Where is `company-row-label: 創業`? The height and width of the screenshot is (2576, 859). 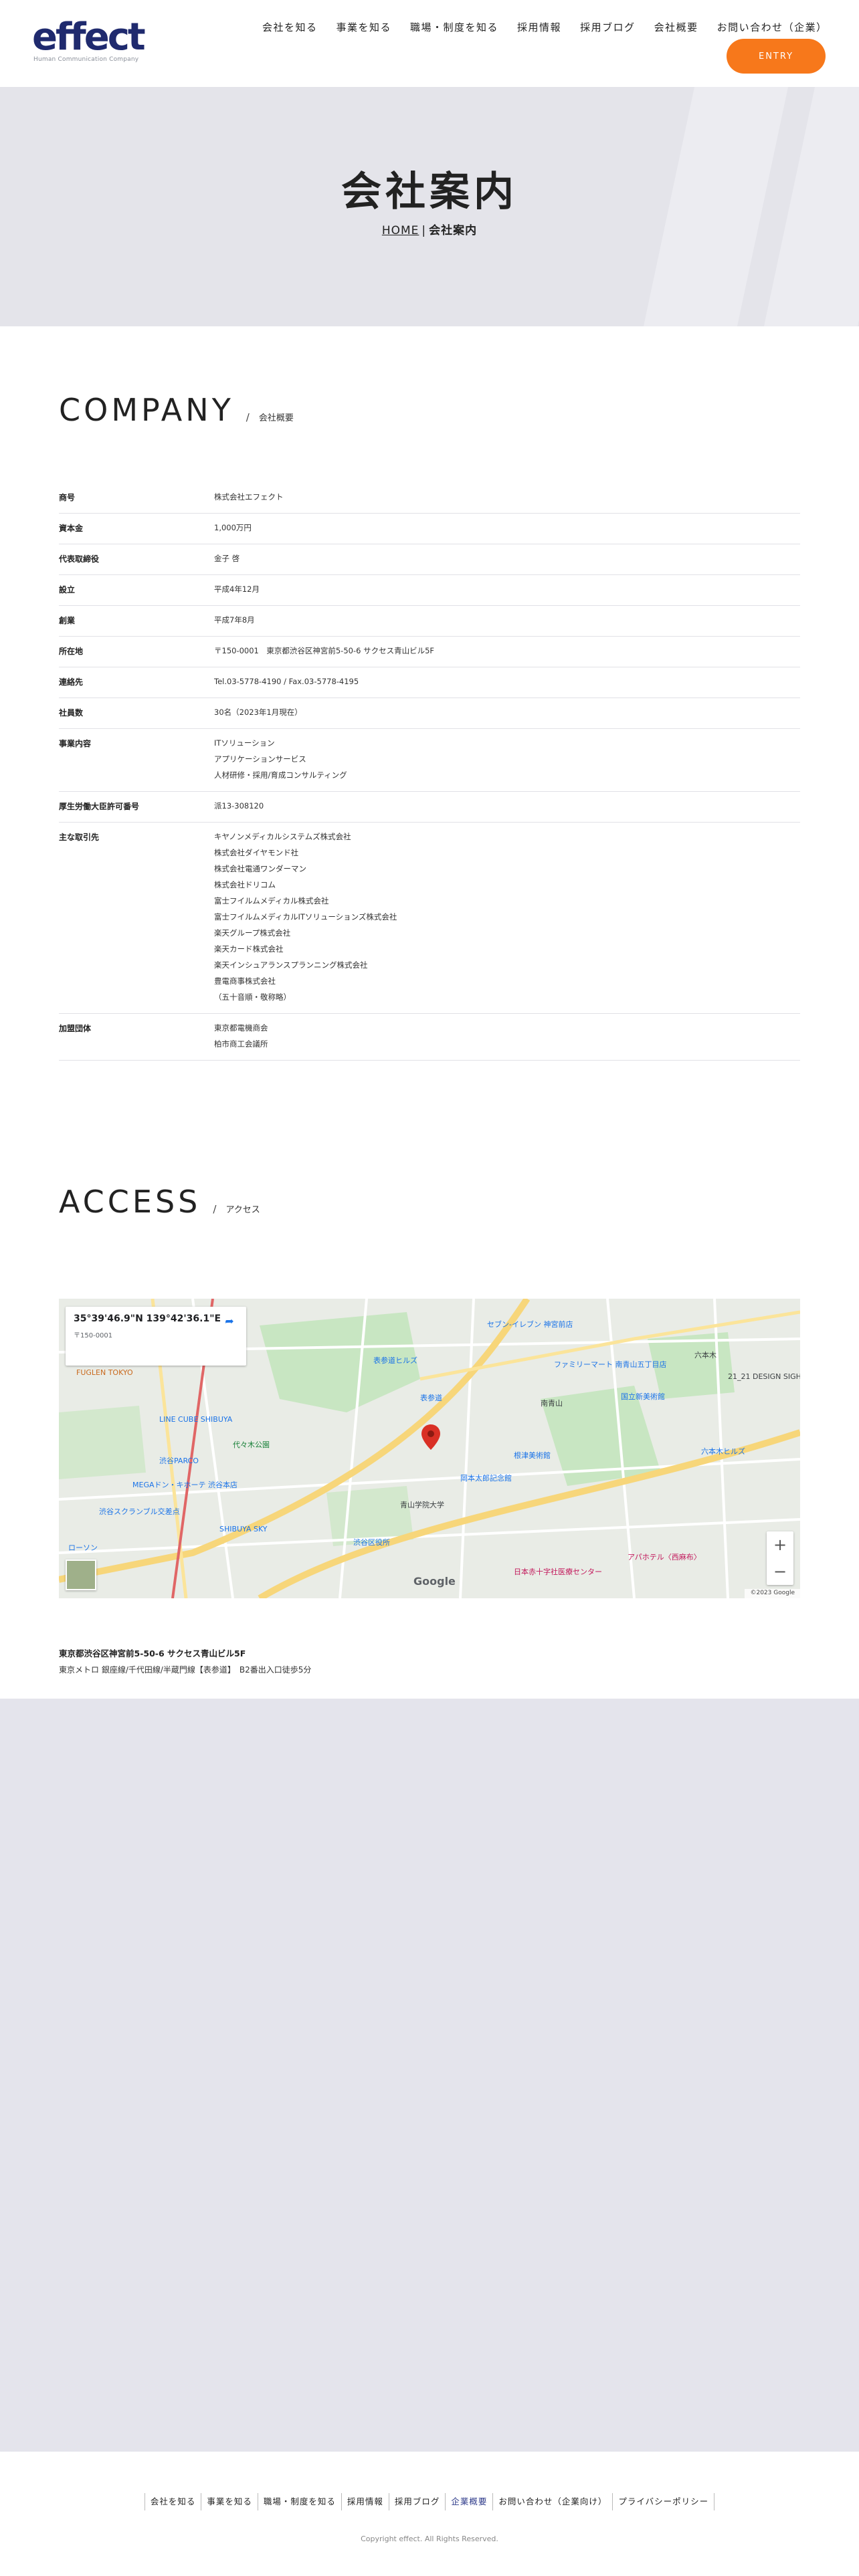 company-row-label: 創業 is located at coordinates (67, 621).